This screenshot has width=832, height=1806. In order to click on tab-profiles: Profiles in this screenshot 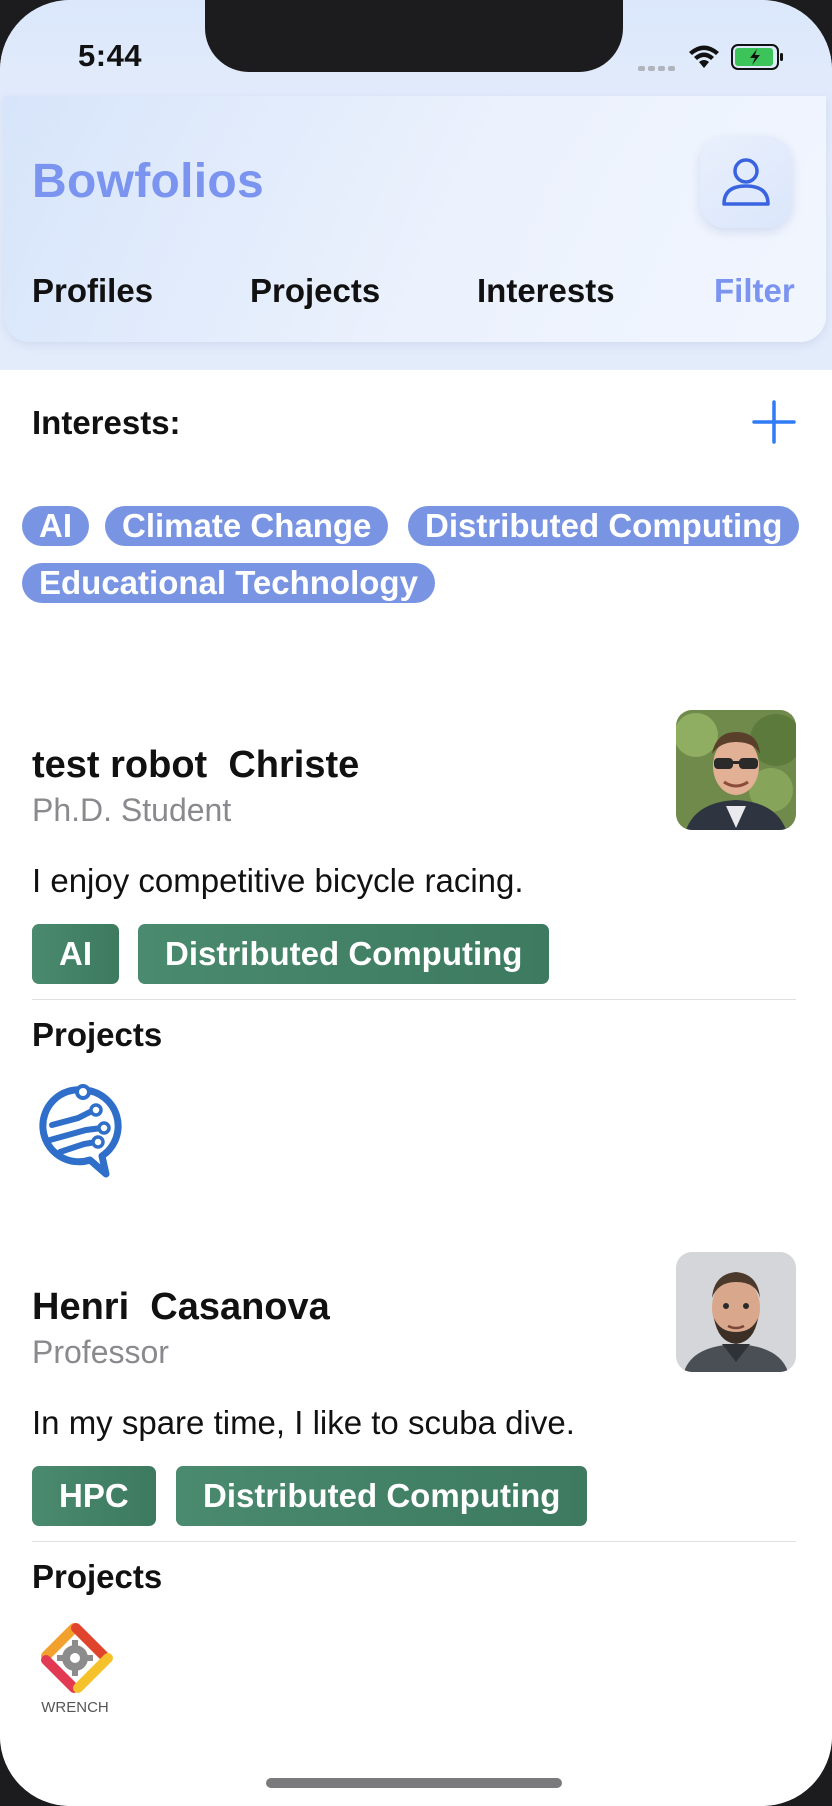, I will do `click(92, 291)`.